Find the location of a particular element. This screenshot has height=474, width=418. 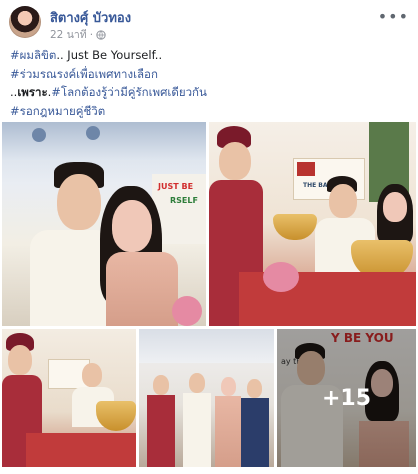

banner-text: JUST BE is located at coordinates (176, 186).